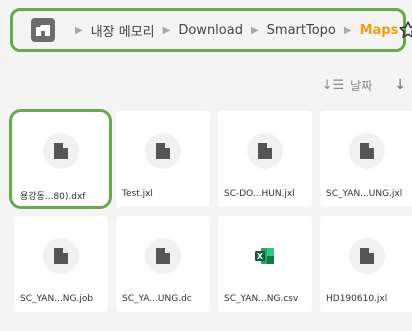  I want to click on file-tile: SC_YAN...UNG.jxl, so click(366, 159).